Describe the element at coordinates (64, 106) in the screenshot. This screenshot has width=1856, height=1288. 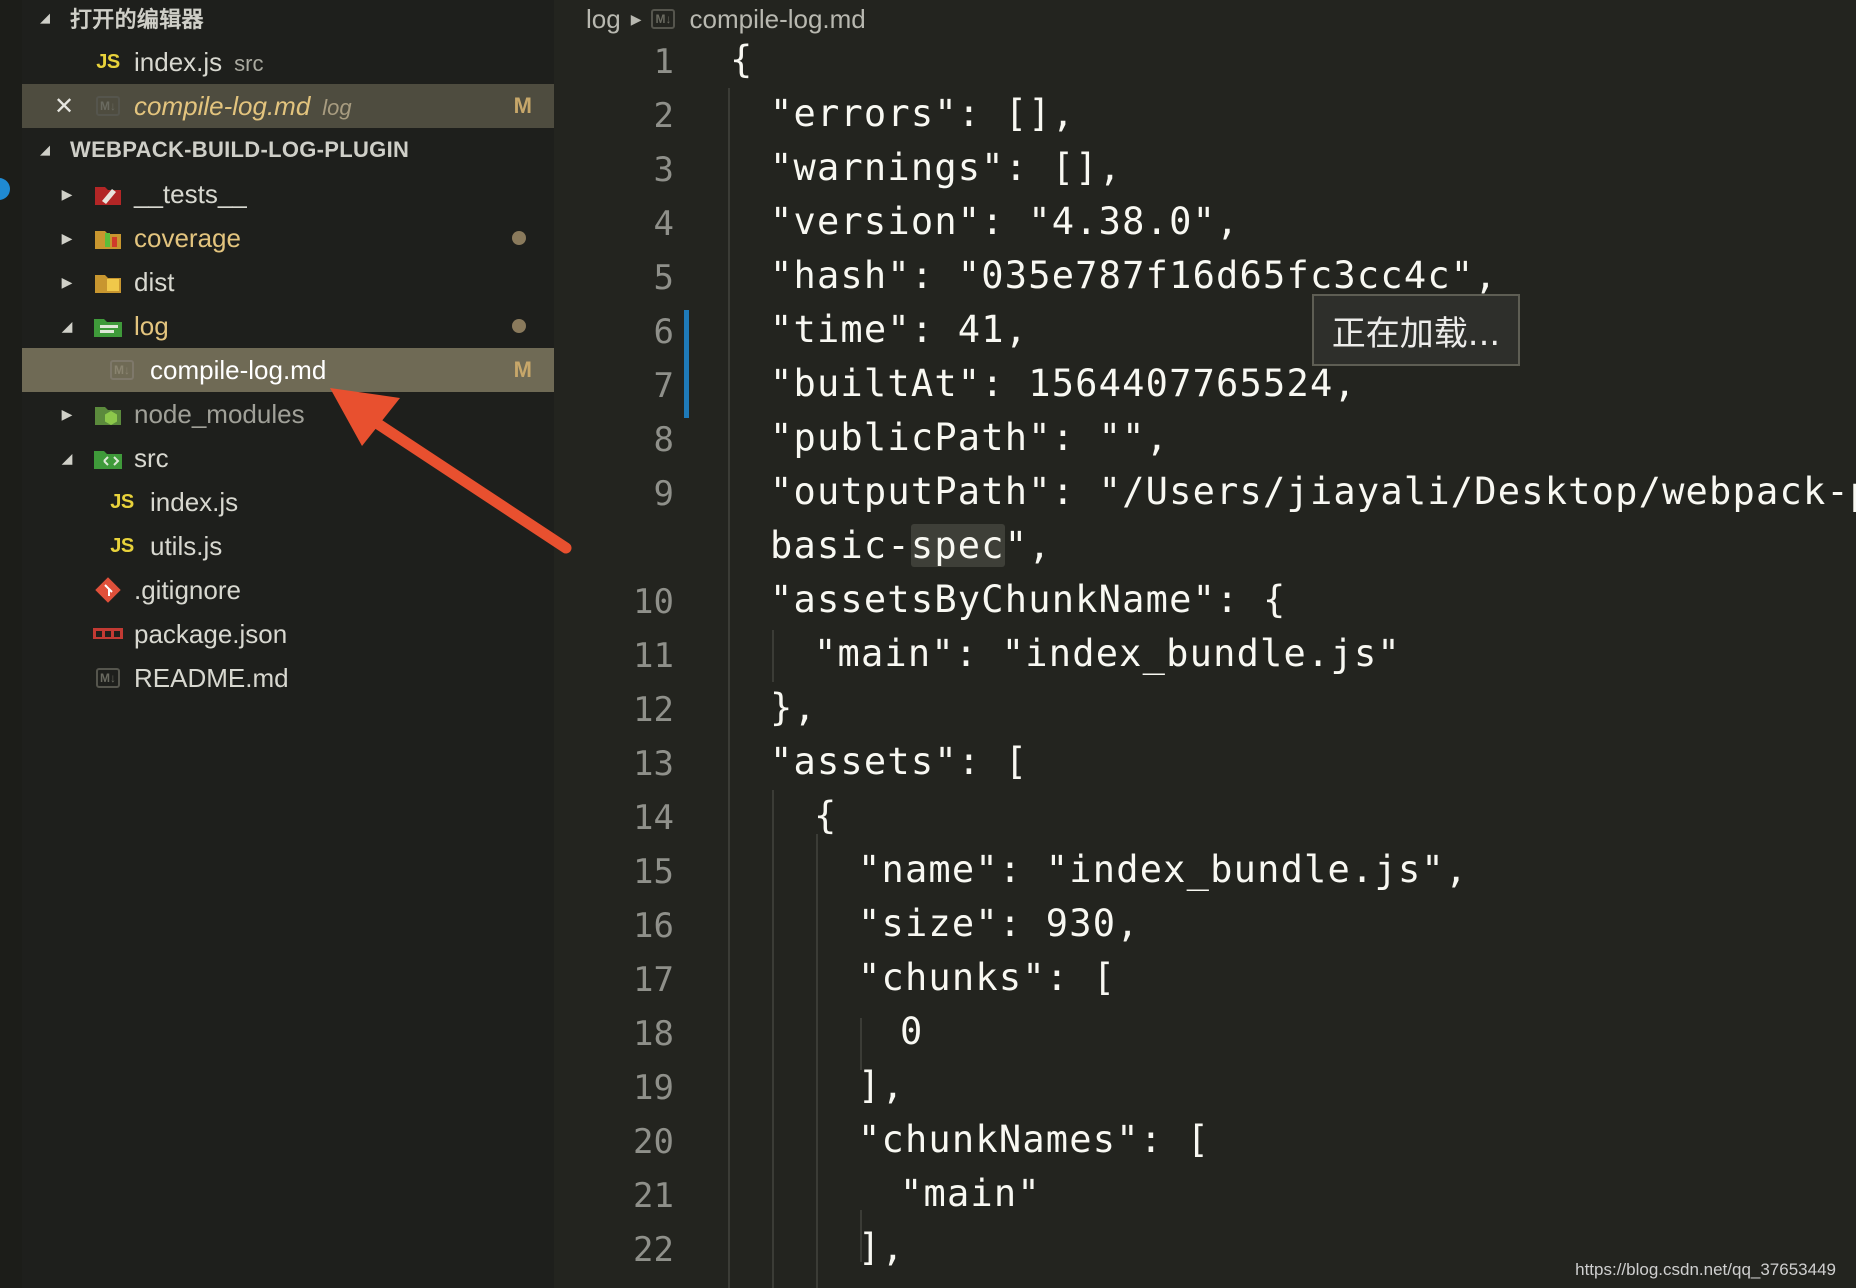
I see `close-icon: ✕` at that location.